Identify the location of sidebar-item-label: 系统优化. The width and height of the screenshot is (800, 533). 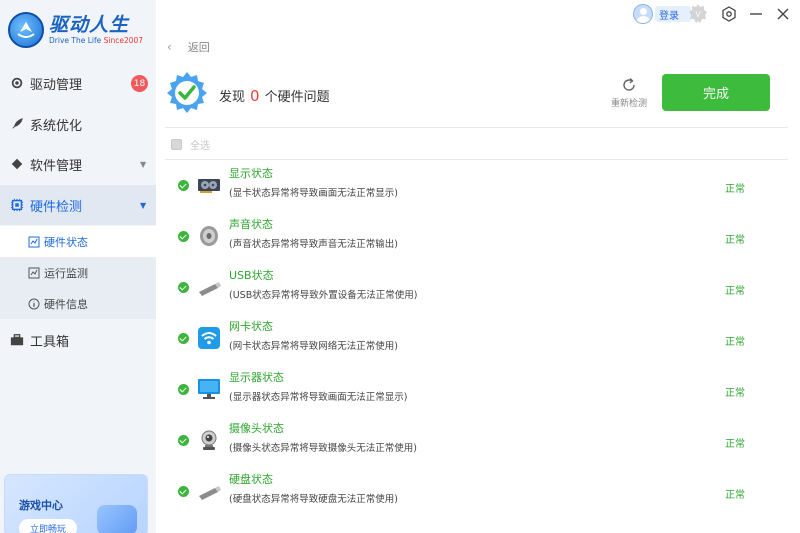
(56, 126).